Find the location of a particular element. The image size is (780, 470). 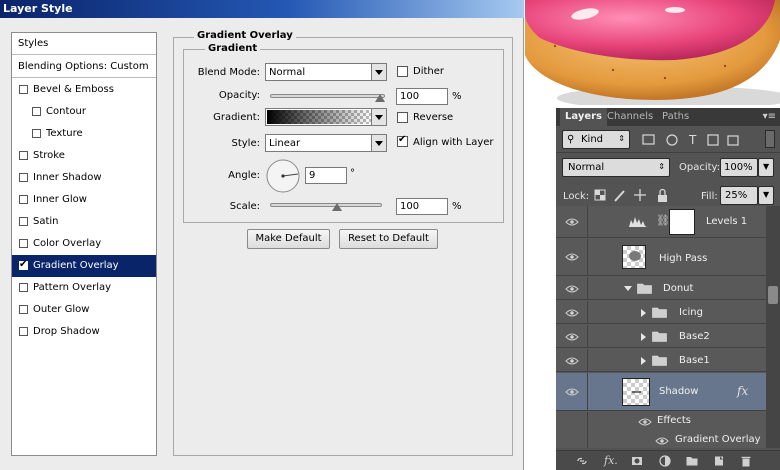

layer-row-base2: Base2 is located at coordinates (661, 336).